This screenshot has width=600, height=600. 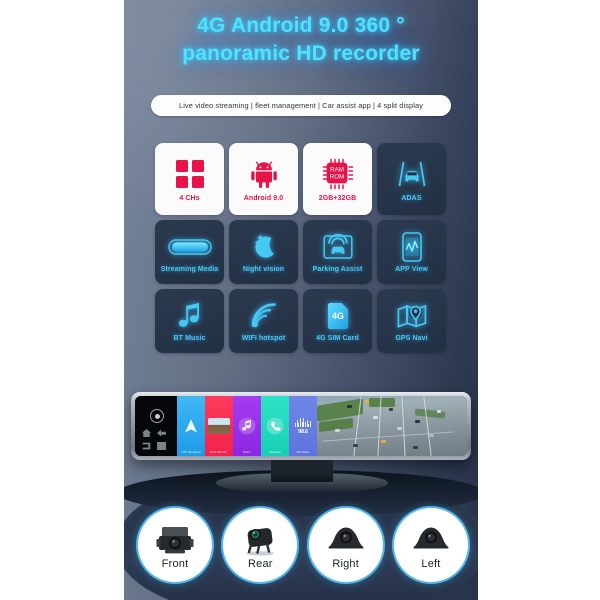 I want to click on camera-badge-row: Front Rear Right Left, so click(x=303, y=545).